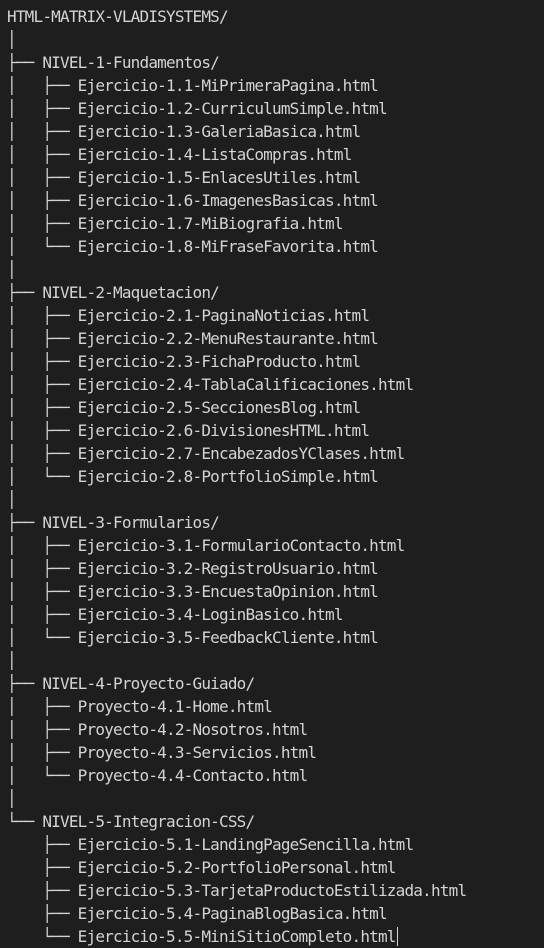 The height and width of the screenshot is (948, 544). I want to click on tree-file-line: │ └── Ejercicio-1.8-MiFraseFavorita.html, so click(236, 246).